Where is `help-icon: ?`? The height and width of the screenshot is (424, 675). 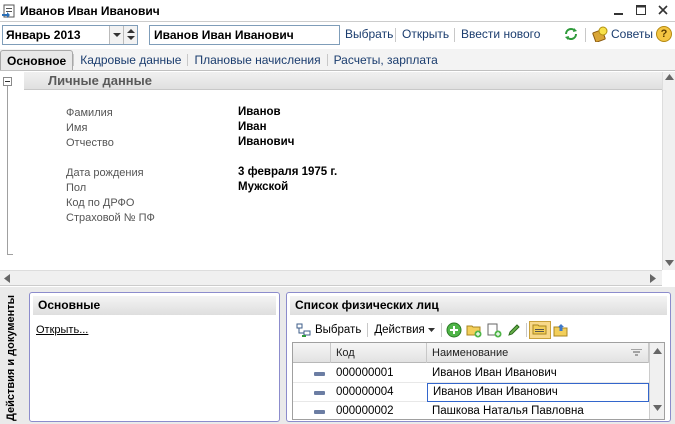 help-icon: ? is located at coordinates (664, 34).